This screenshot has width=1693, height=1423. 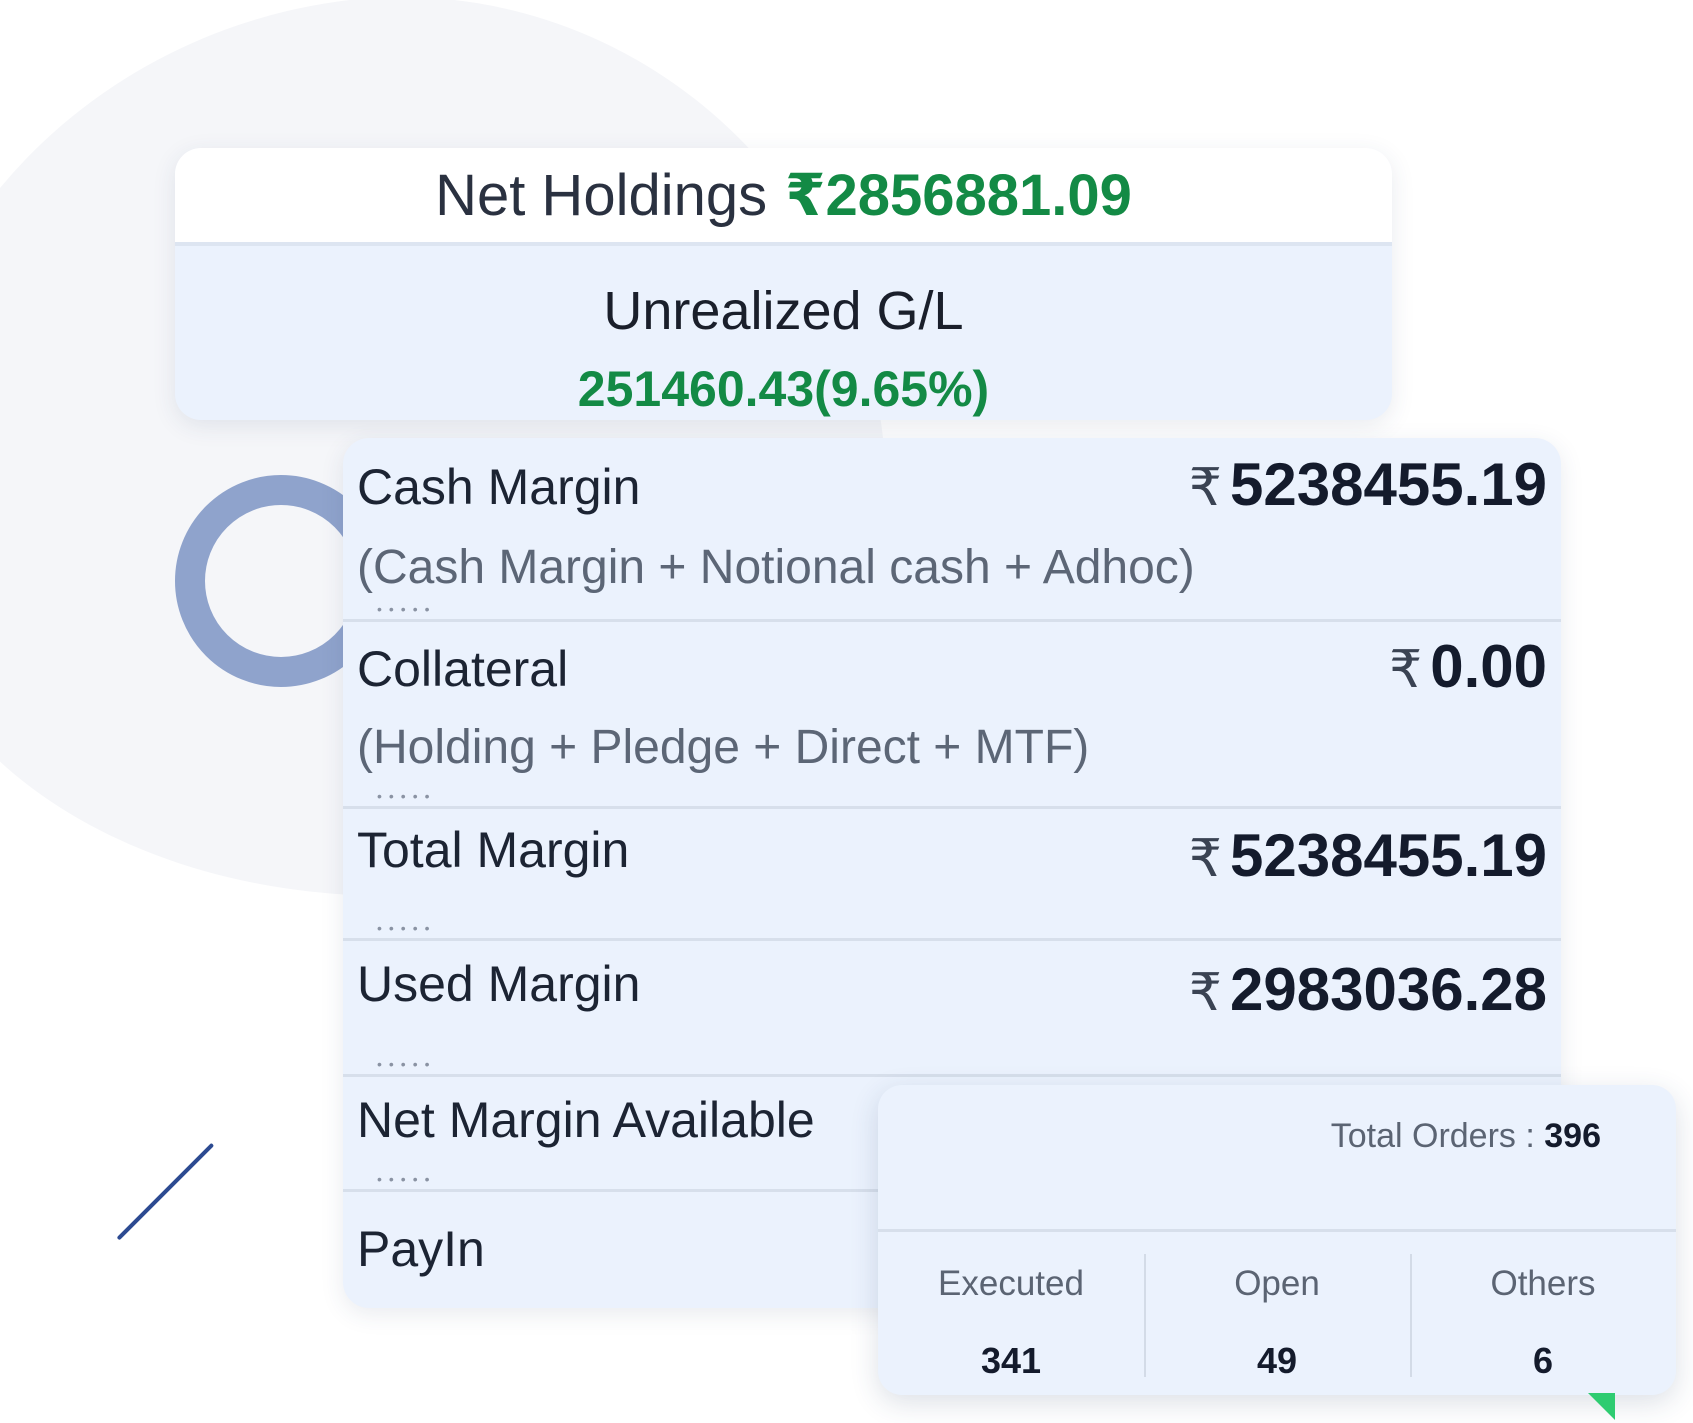 What do you see at coordinates (1011, 1283) in the screenshot?
I see `orders-executed-label: Executed` at bounding box center [1011, 1283].